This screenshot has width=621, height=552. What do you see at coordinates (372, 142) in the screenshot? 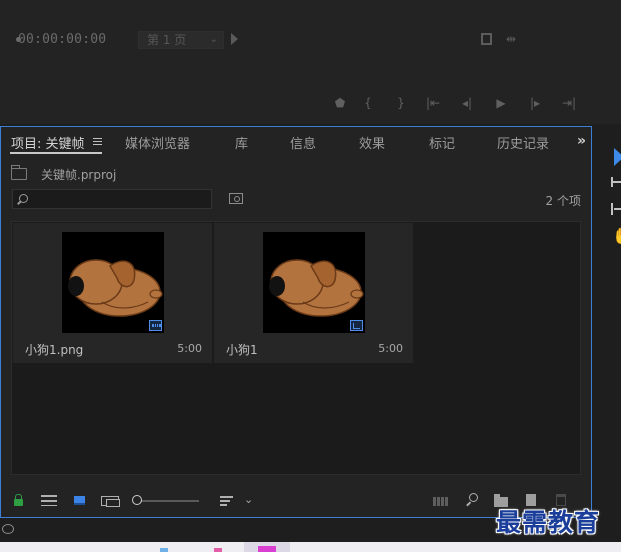
I see `tab-effects: 效果` at bounding box center [372, 142].